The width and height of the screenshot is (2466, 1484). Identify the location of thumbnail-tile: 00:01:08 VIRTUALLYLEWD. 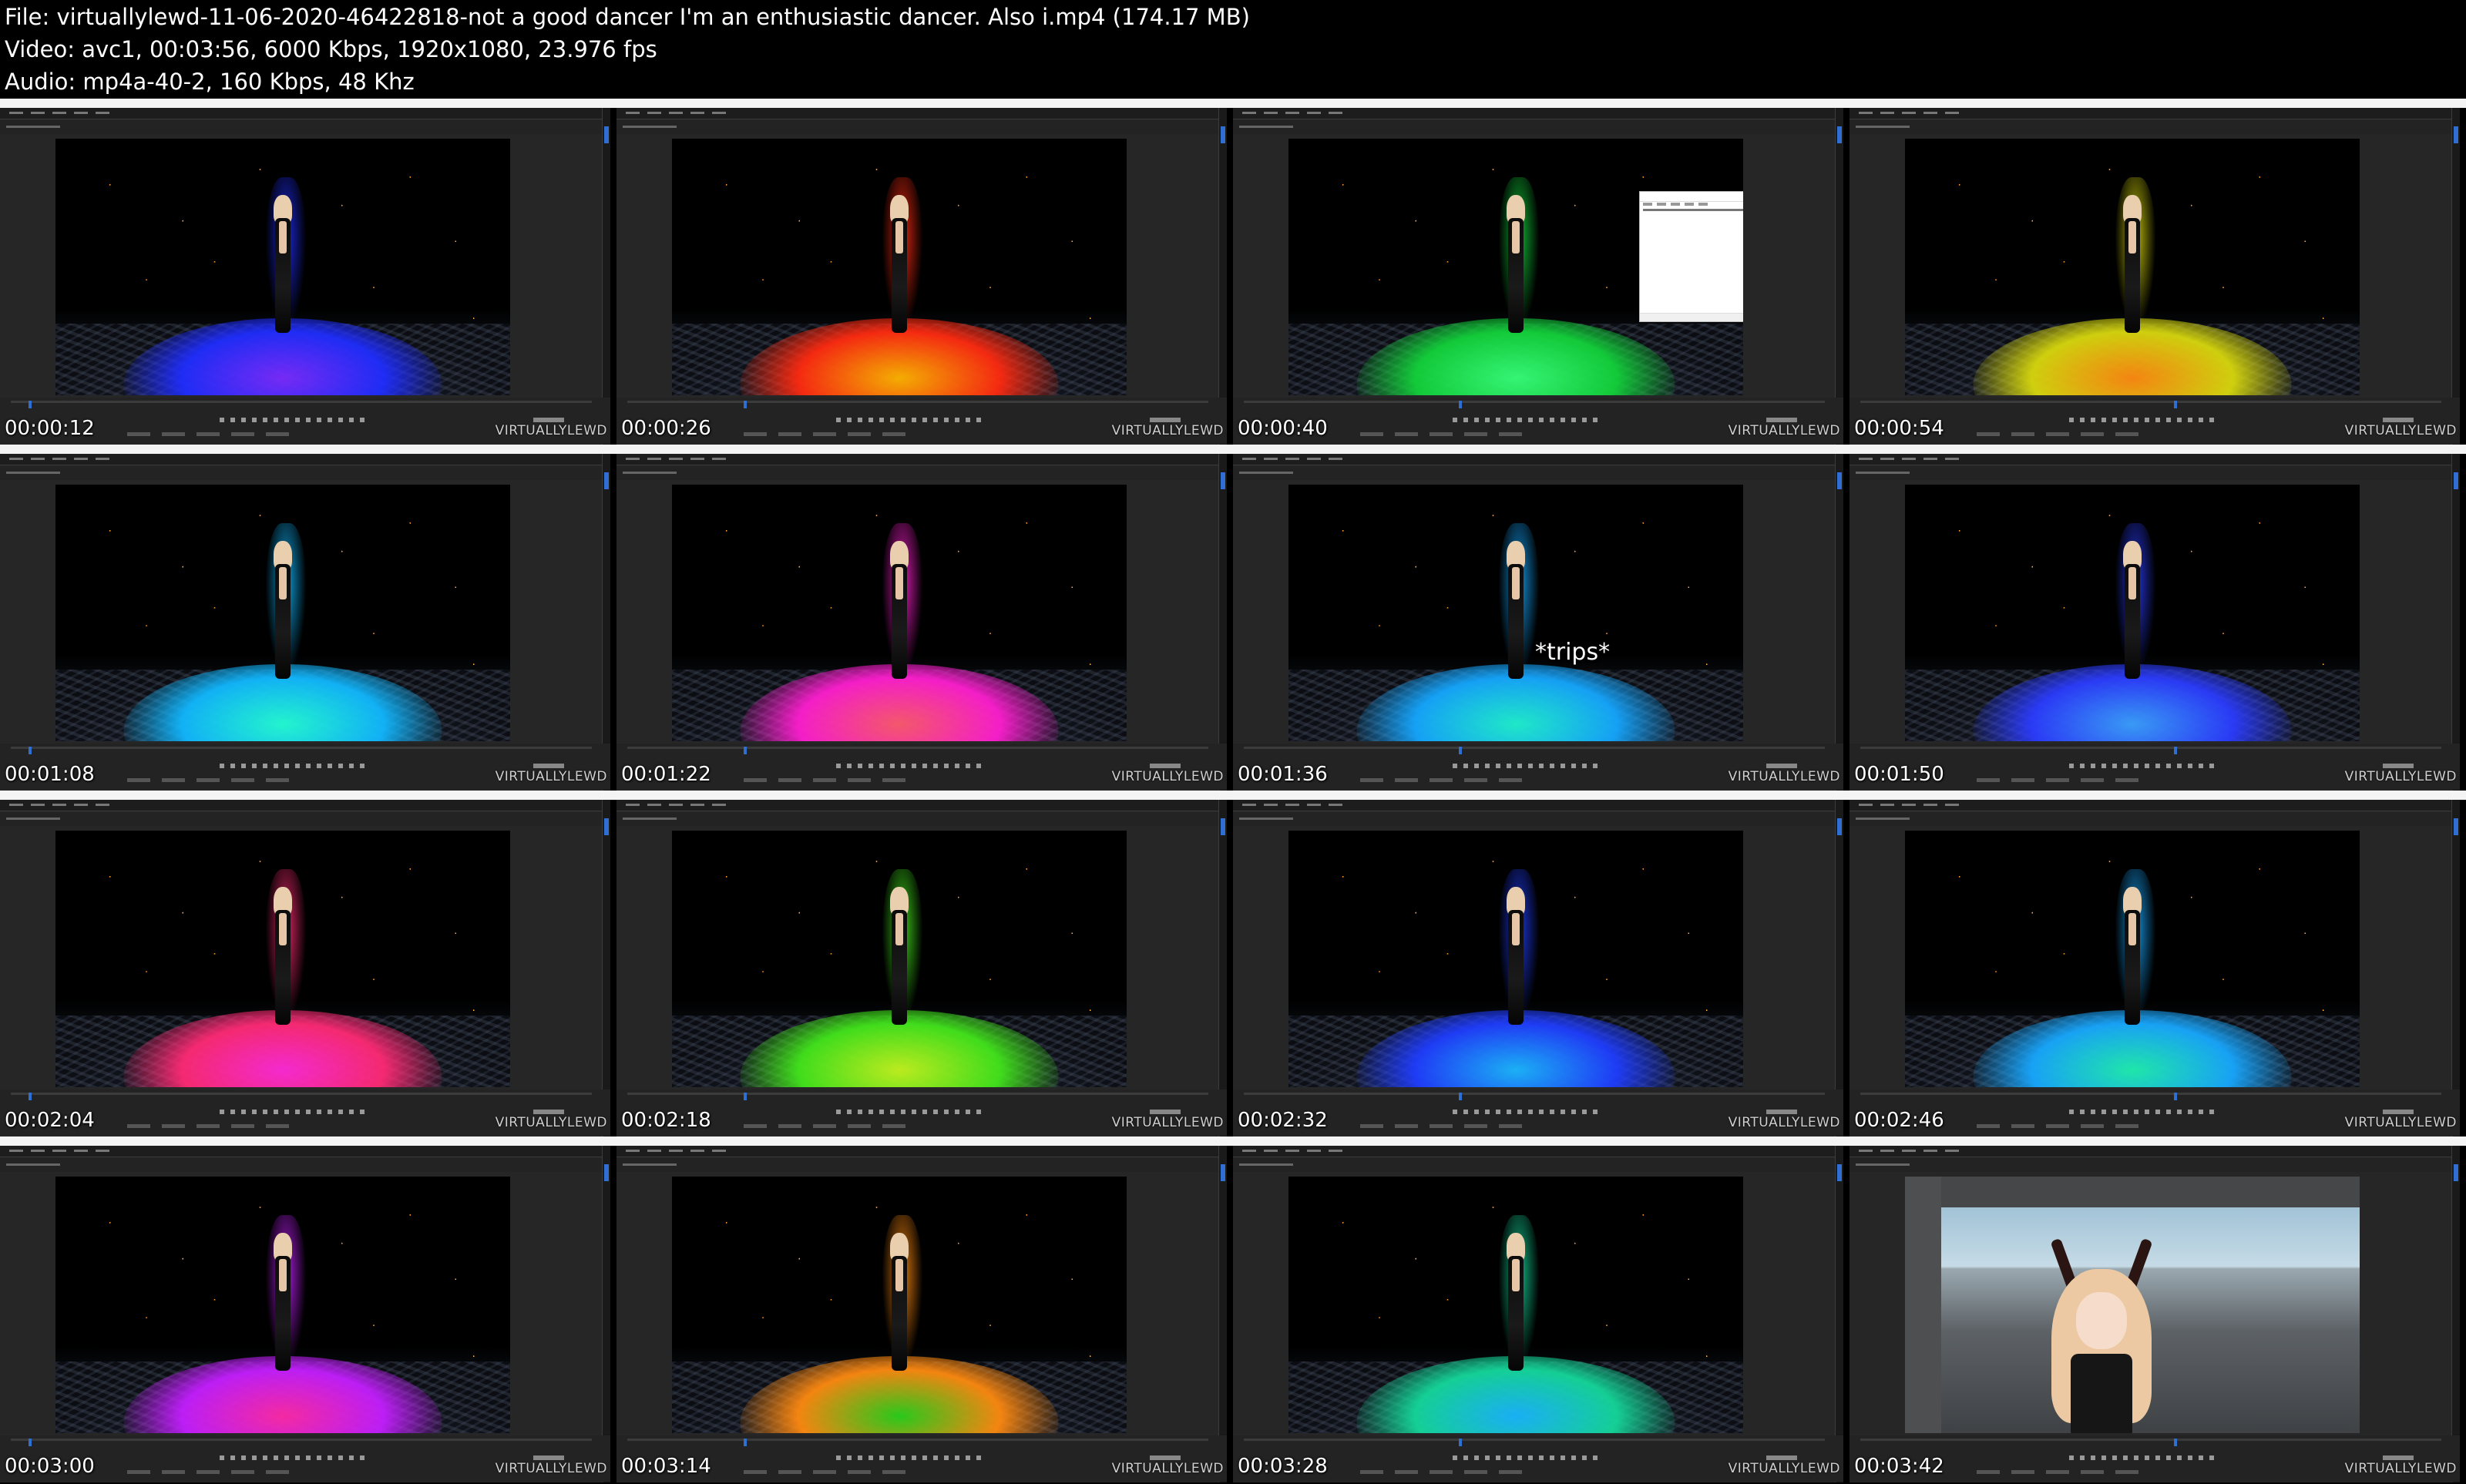
(305, 622).